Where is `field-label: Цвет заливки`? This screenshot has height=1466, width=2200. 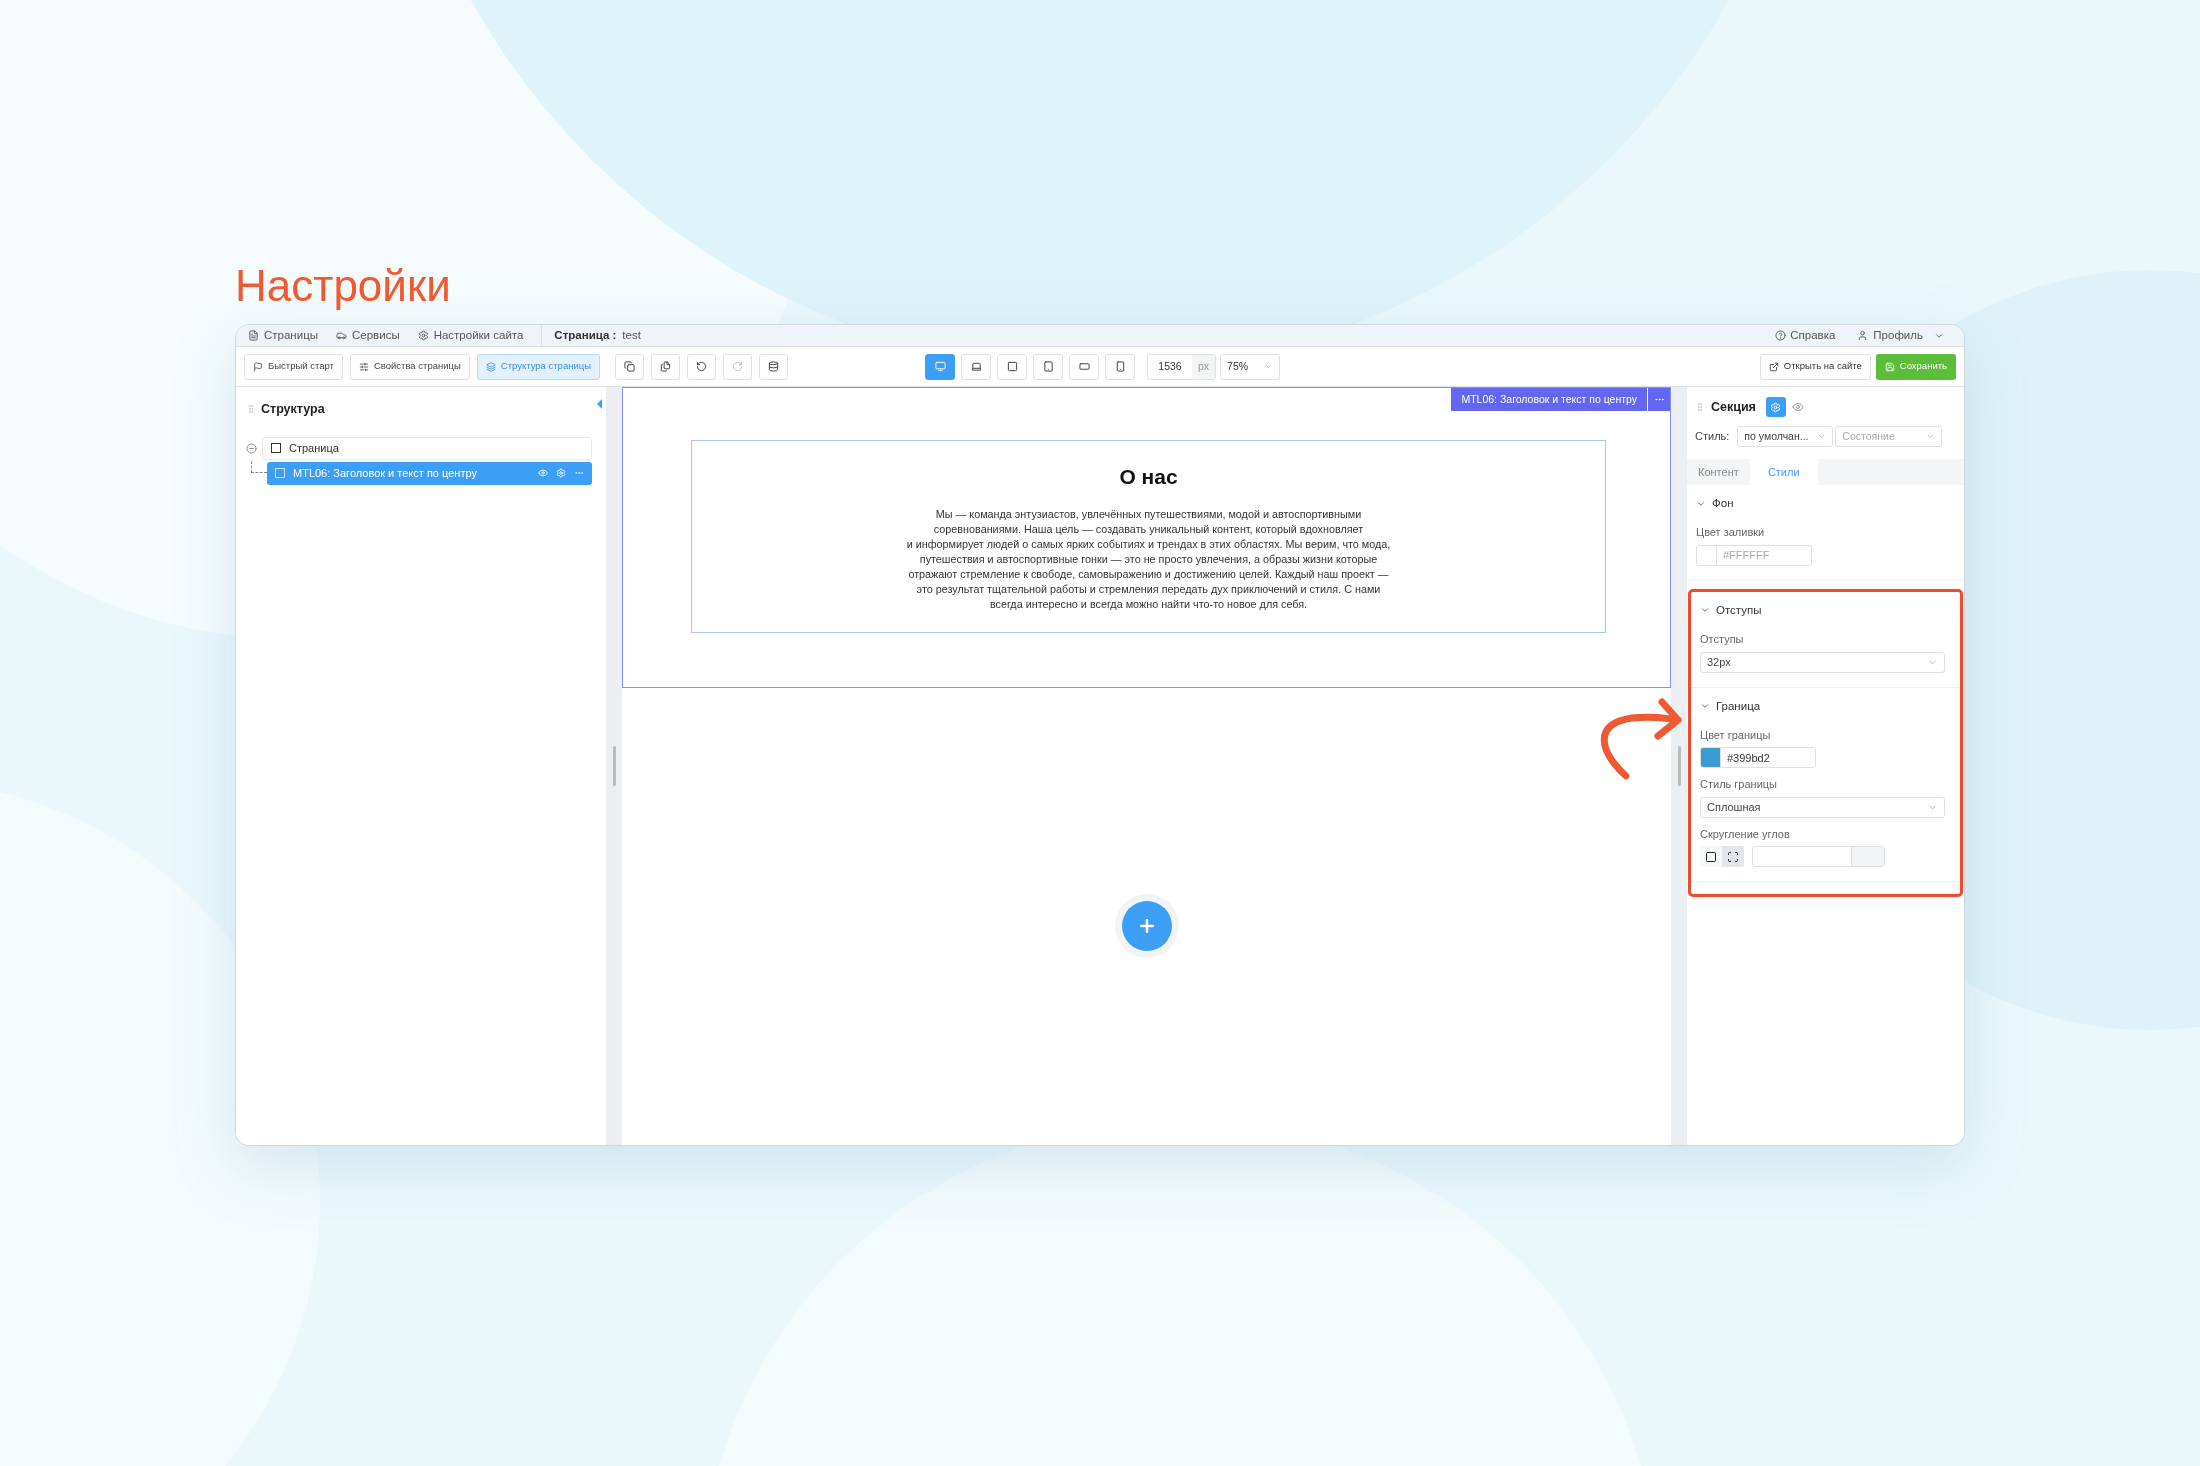
field-label: Цвет заливки is located at coordinates (1731, 533).